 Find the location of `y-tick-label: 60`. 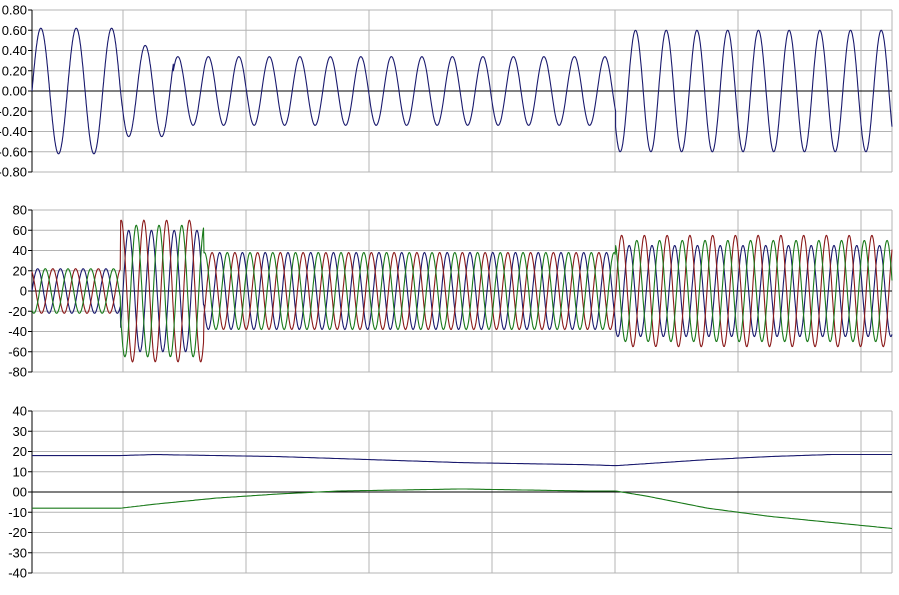

y-tick-label: 60 is located at coordinates (20, 230).